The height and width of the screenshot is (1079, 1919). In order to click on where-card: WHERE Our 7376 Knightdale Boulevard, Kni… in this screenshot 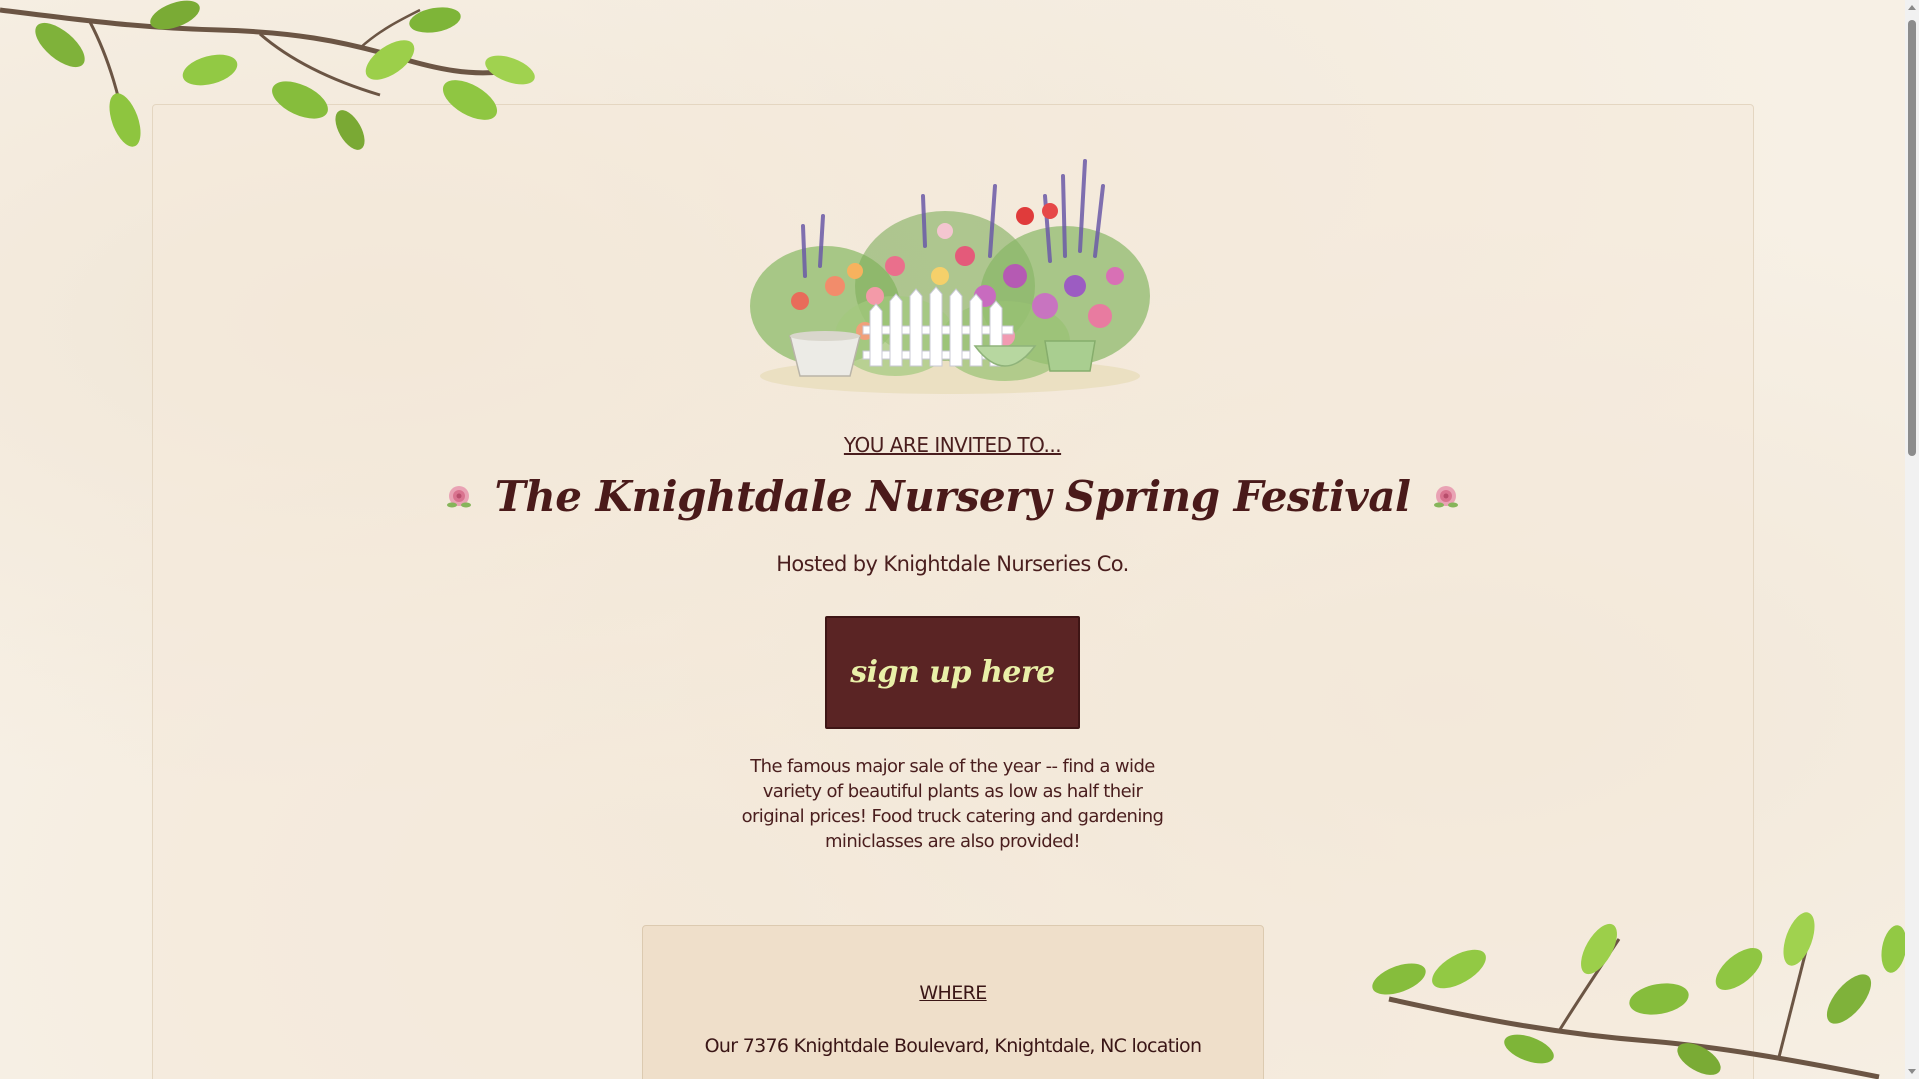, I will do `click(953, 1002)`.